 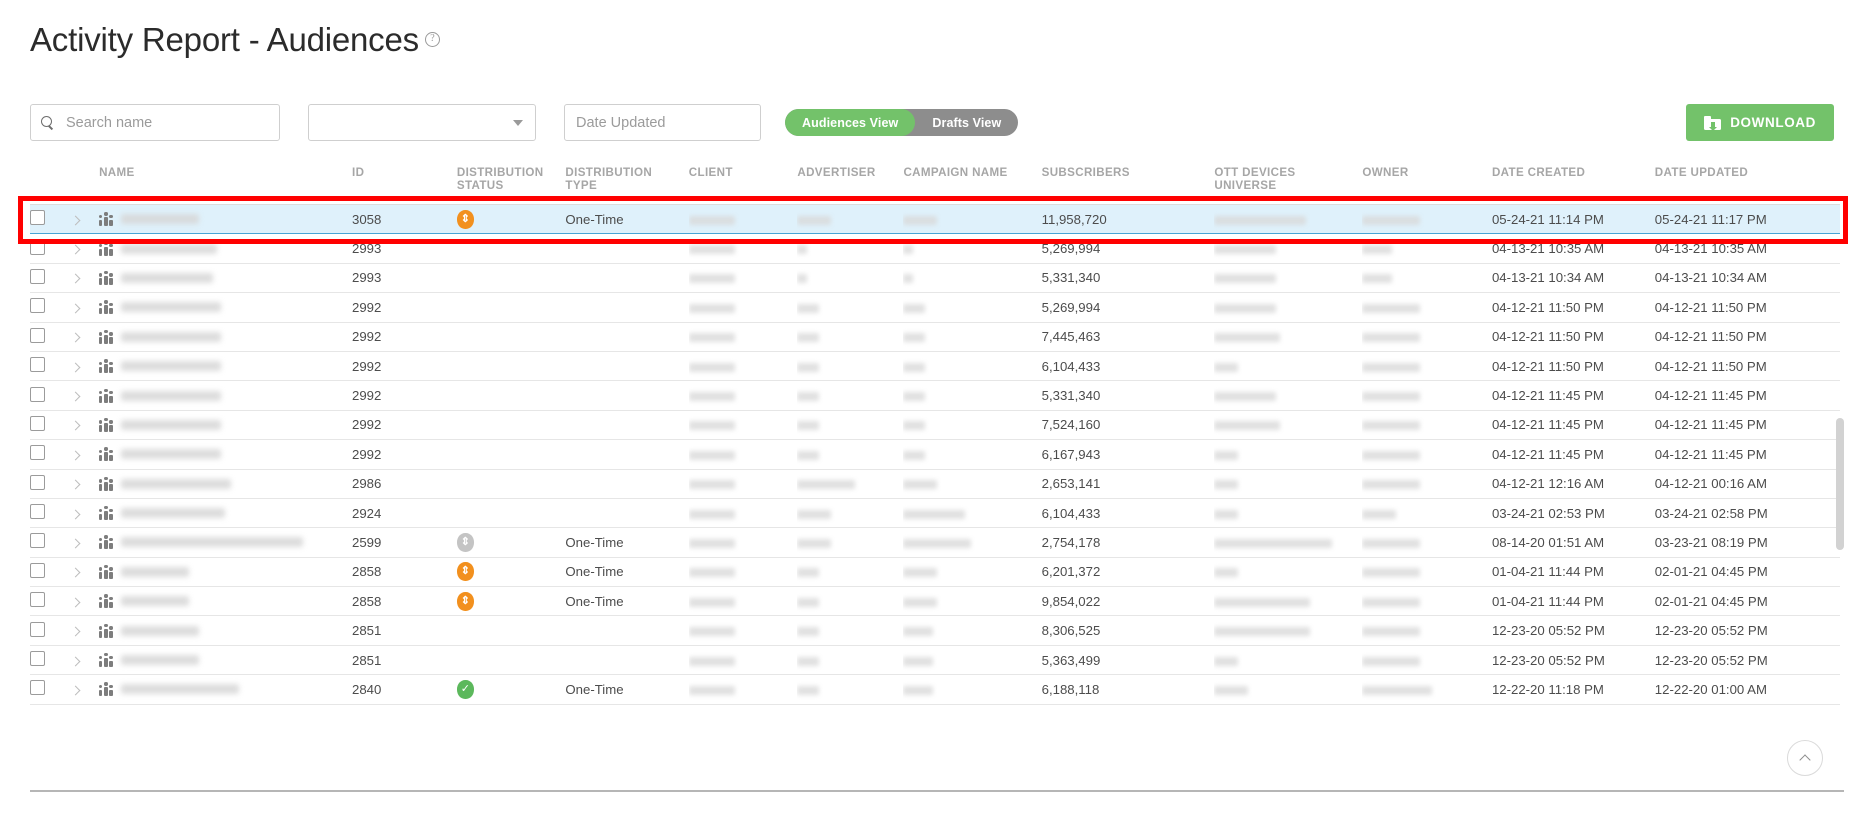 What do you see at coordinates (1760, 122) in the screenshot?
I see `download-button: DOWNLOAD` at bounding box center [1760, 122].